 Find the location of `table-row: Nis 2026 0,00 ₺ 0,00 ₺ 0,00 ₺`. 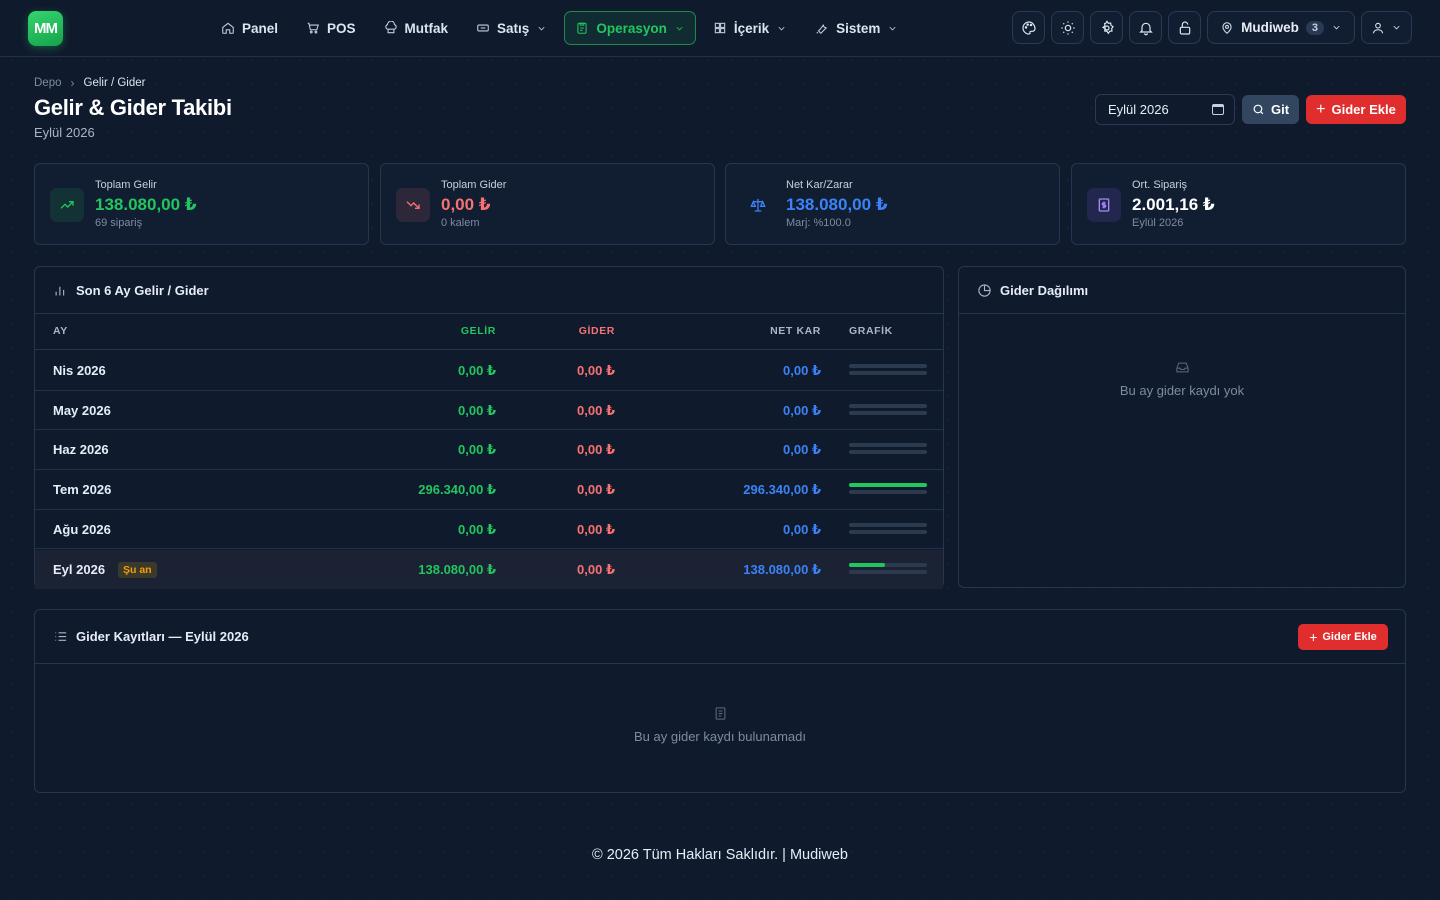

table-row: Nis 2026 0,00 ₺ 0,00 ₺ 0,00 ₺ is located at coordinates (489, 371).